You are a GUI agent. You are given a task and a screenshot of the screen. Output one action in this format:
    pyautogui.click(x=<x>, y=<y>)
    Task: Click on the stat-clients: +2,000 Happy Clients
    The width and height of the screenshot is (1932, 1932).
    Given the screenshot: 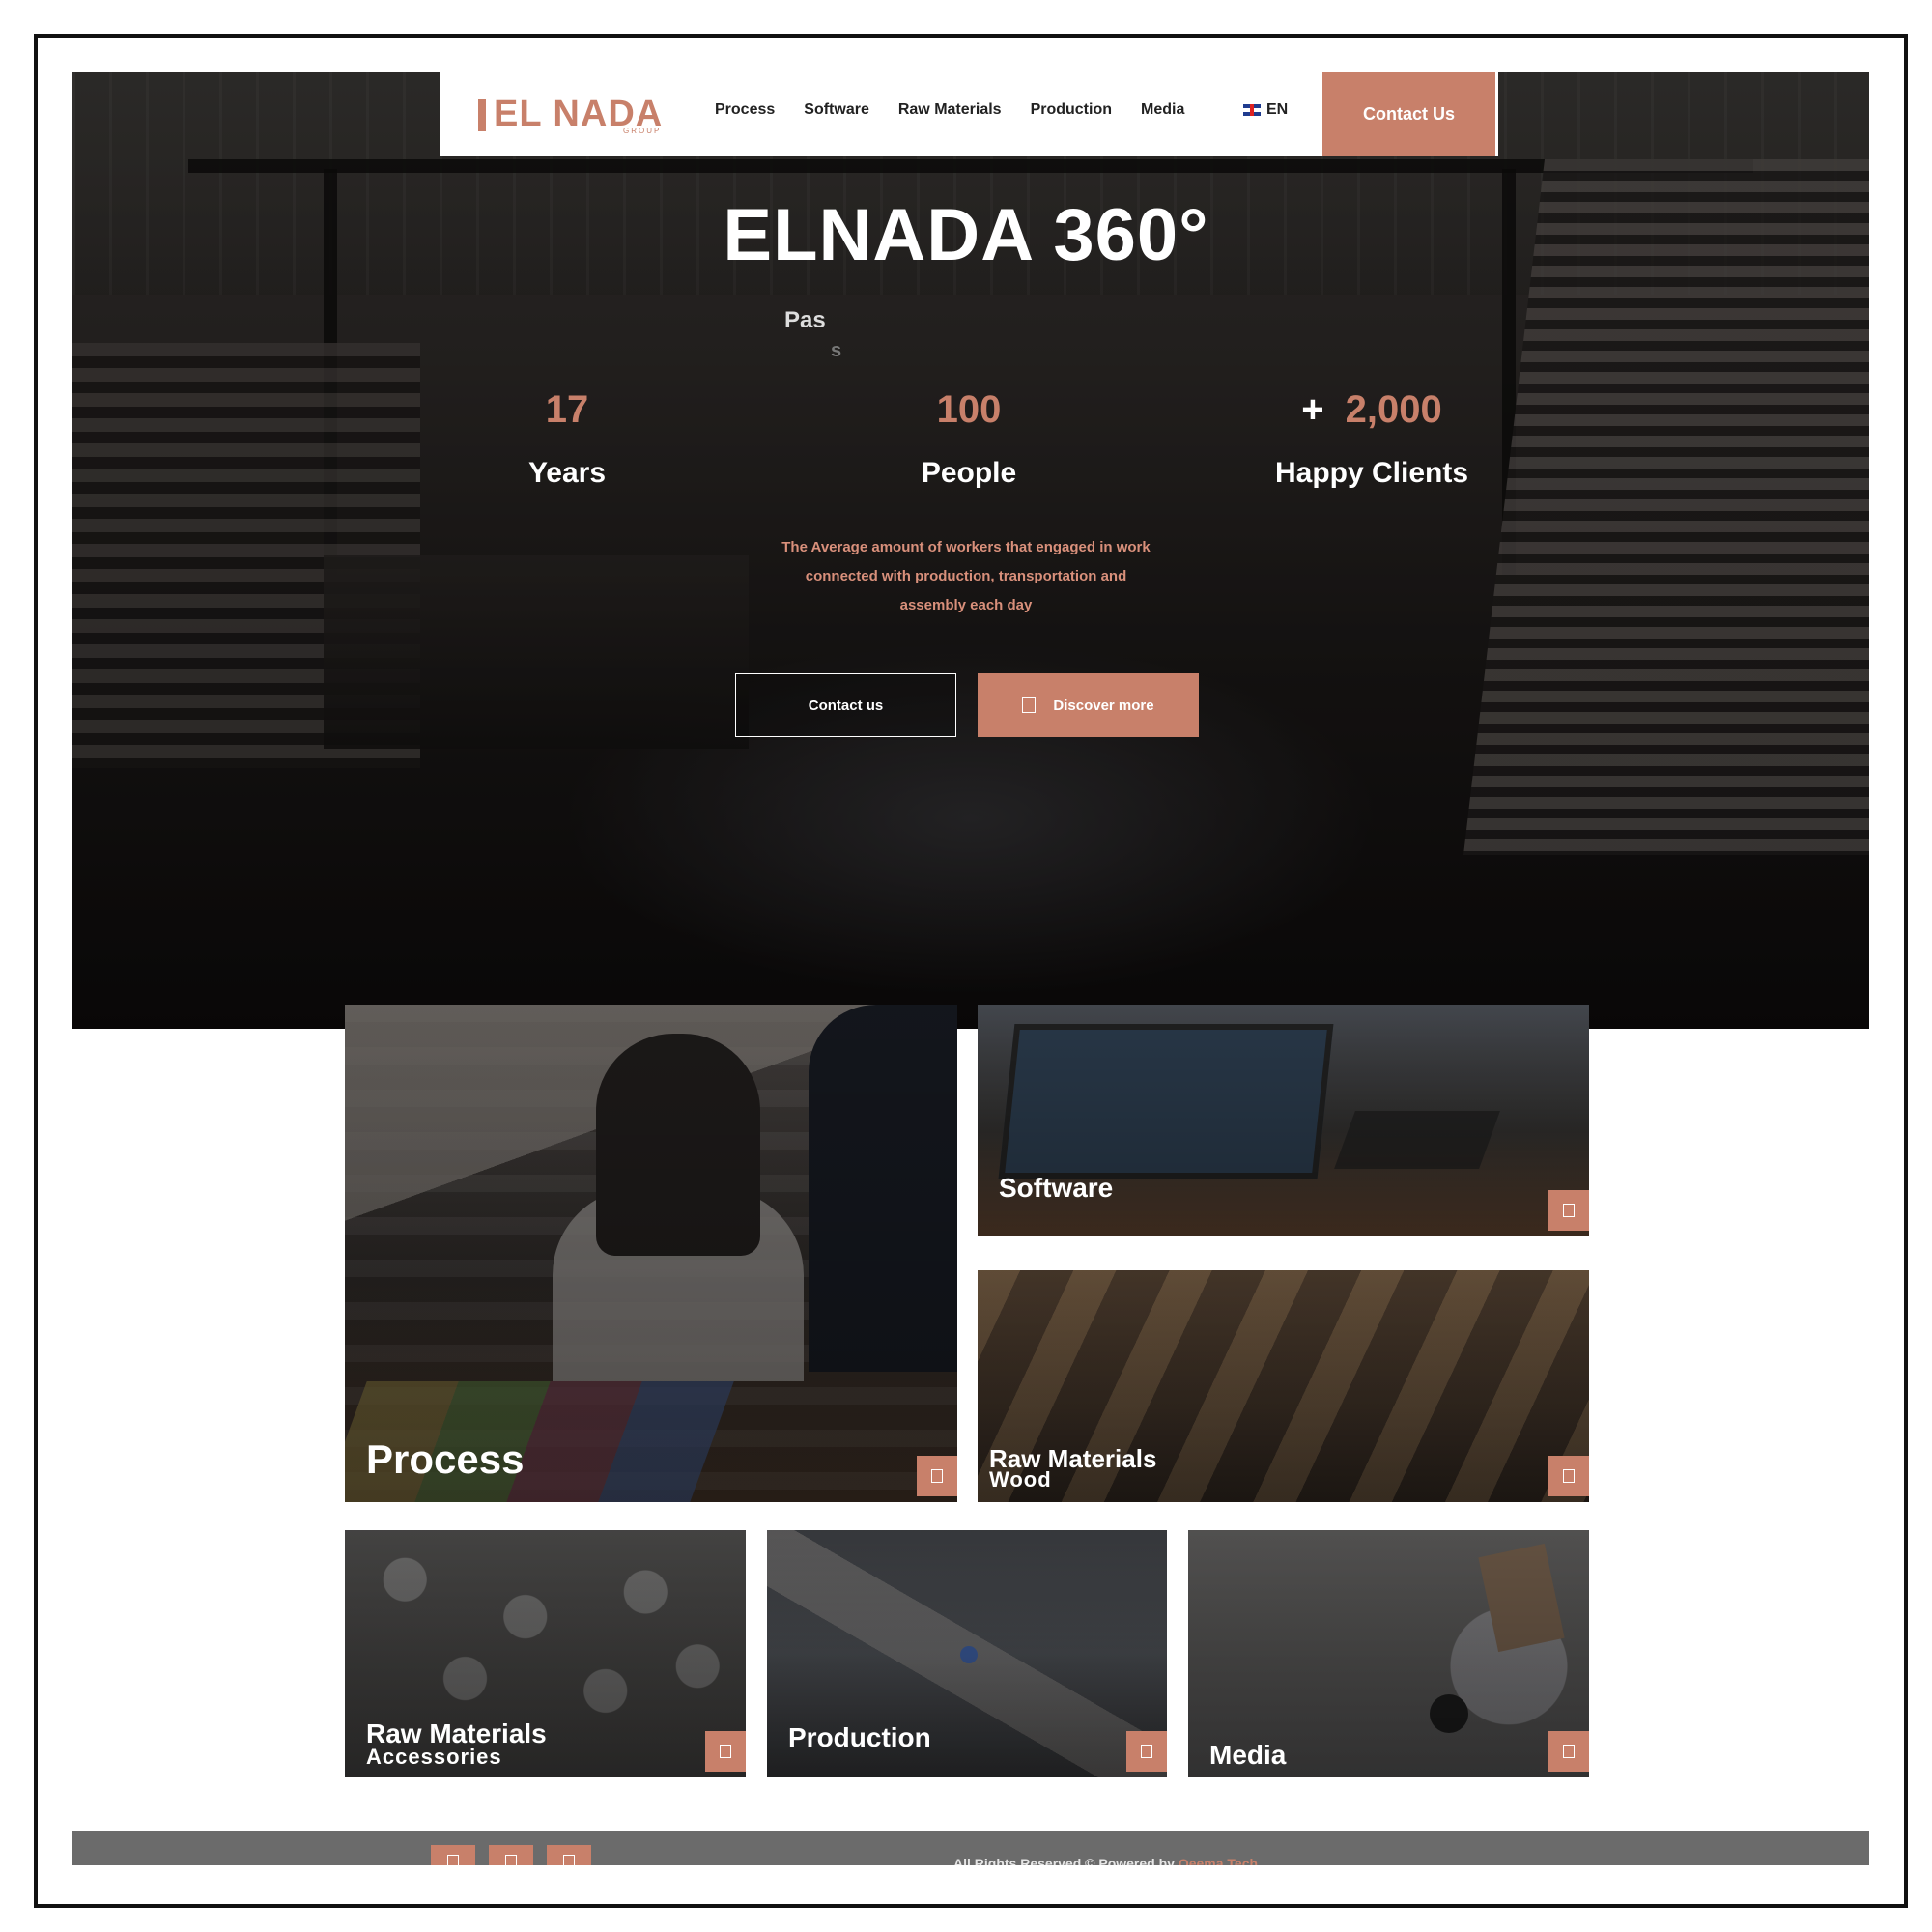 What is the action you would take?
    pyautogui.click(x=1372, y=439)
    